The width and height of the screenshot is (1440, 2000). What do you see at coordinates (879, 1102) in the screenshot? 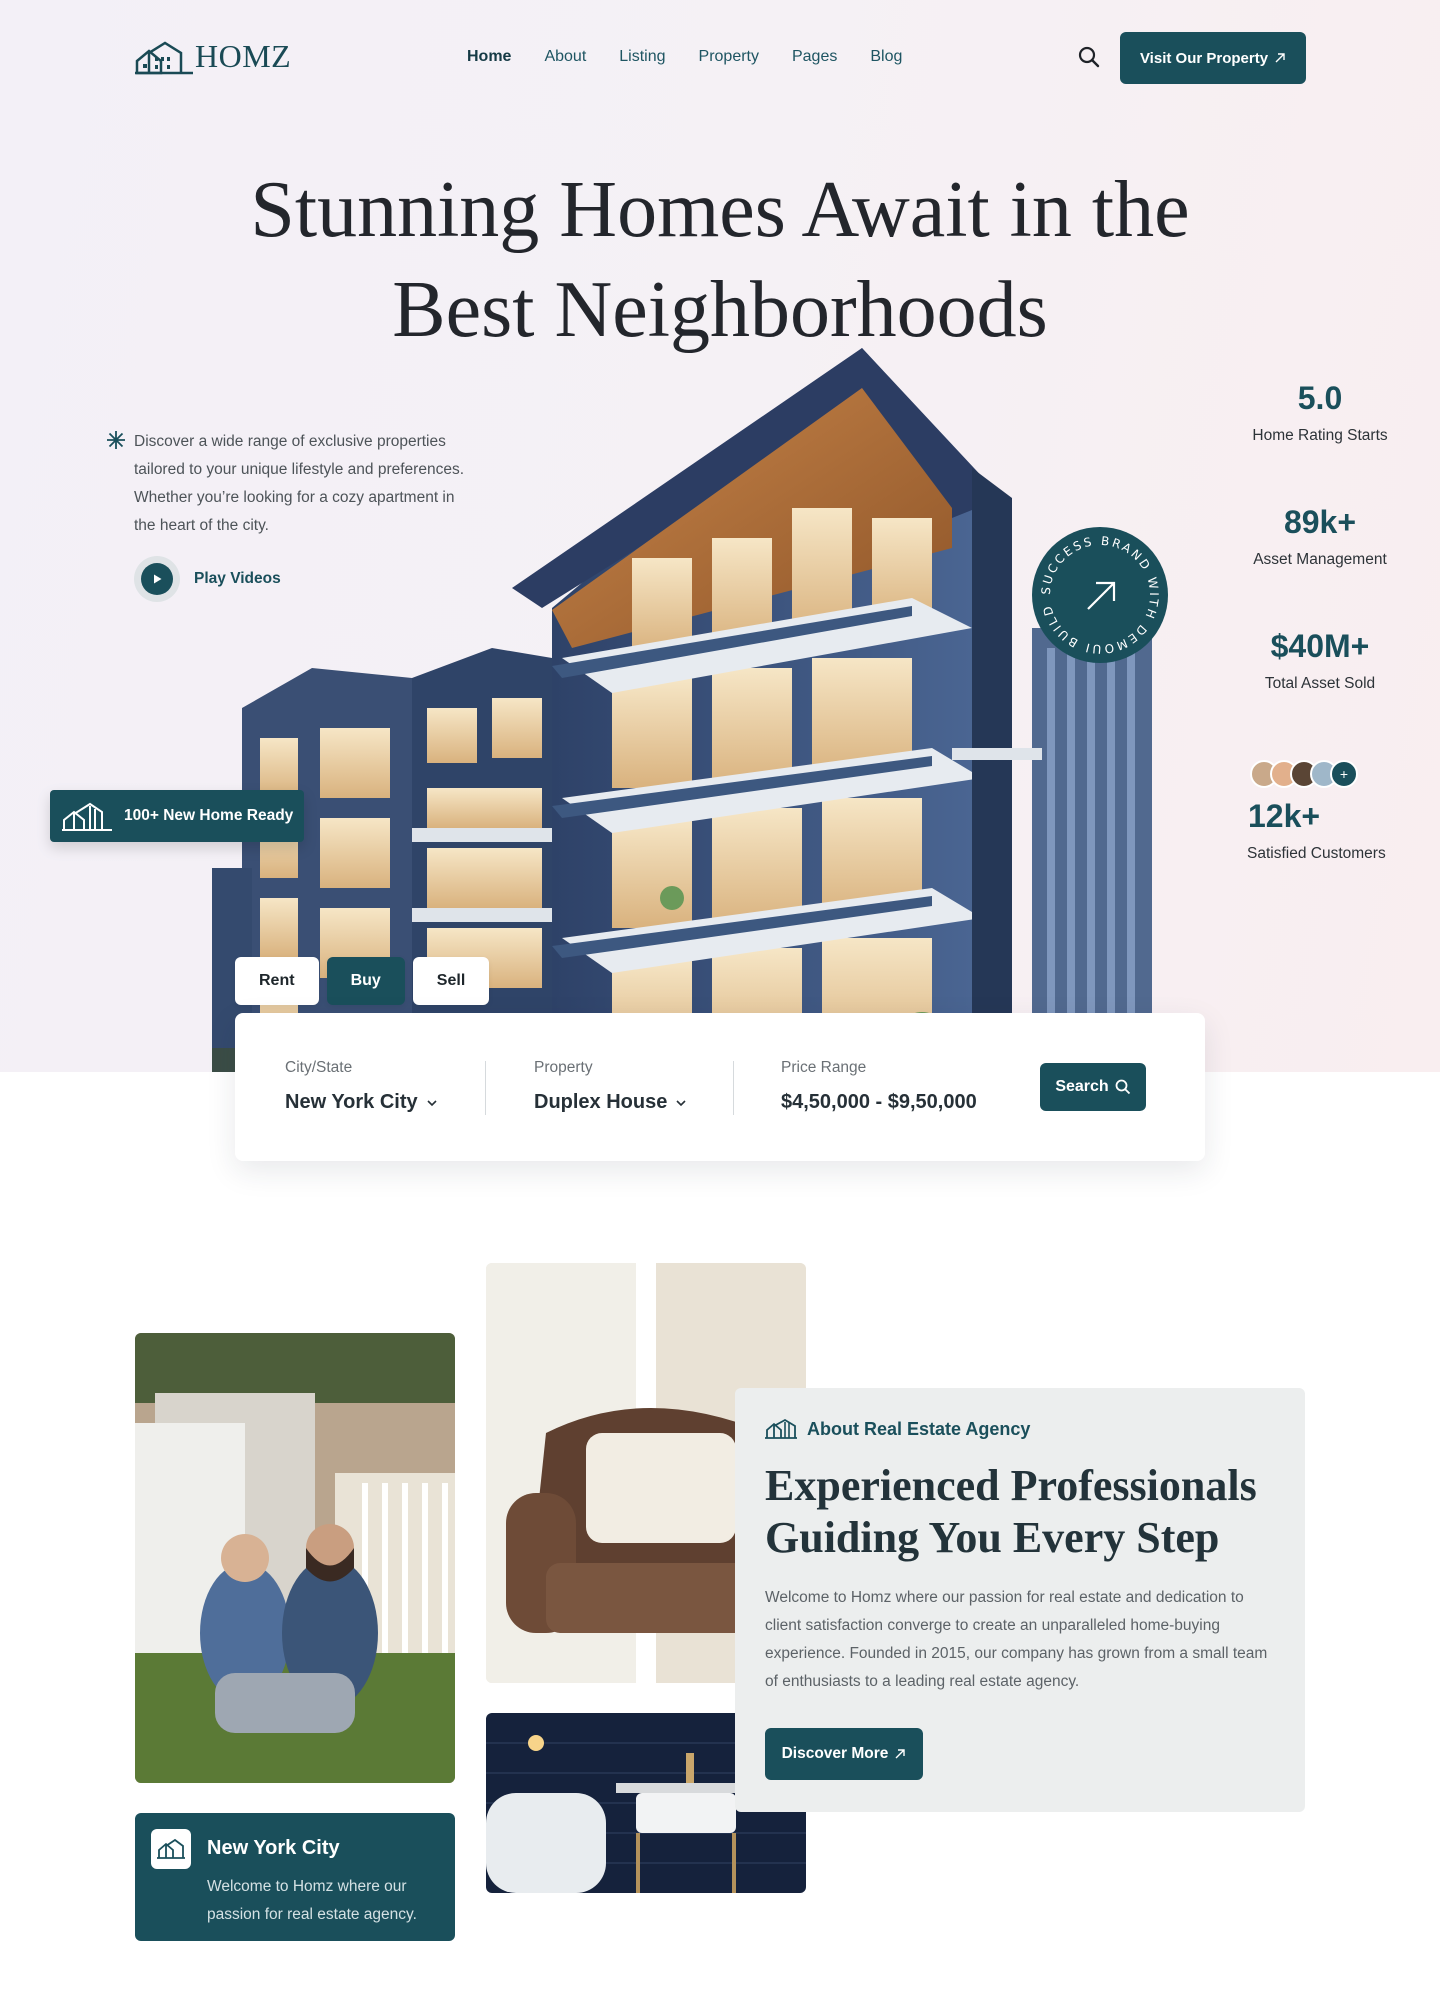
I see `price-value: $4,50,000 - $9,50,000` at bounding box center [879, 1102].